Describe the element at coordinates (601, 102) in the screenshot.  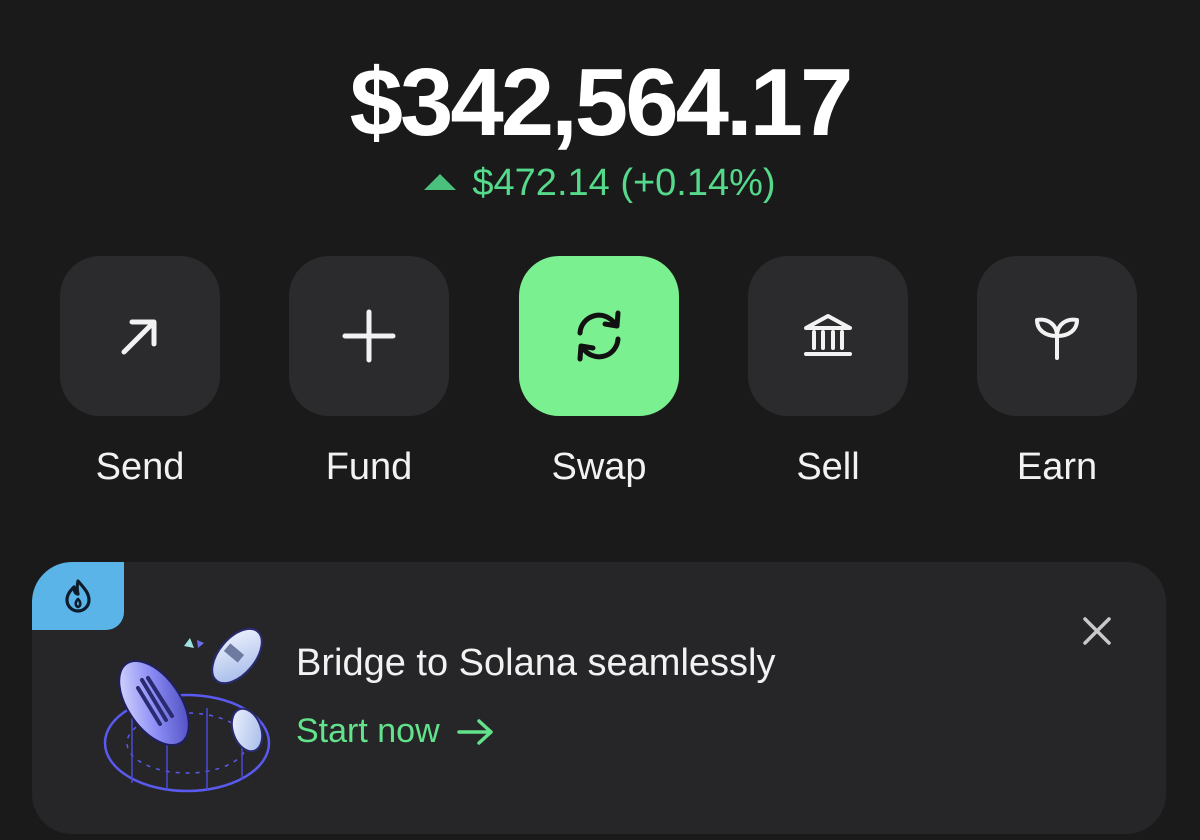
I see `total-balance: $342,564.17` at that location.